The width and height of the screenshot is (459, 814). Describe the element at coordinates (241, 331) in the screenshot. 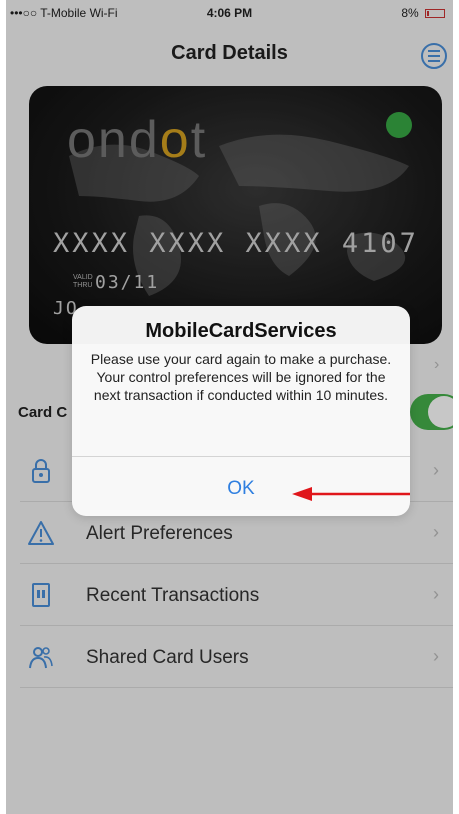

I see `alert-title: MobileCardServices` at that location.